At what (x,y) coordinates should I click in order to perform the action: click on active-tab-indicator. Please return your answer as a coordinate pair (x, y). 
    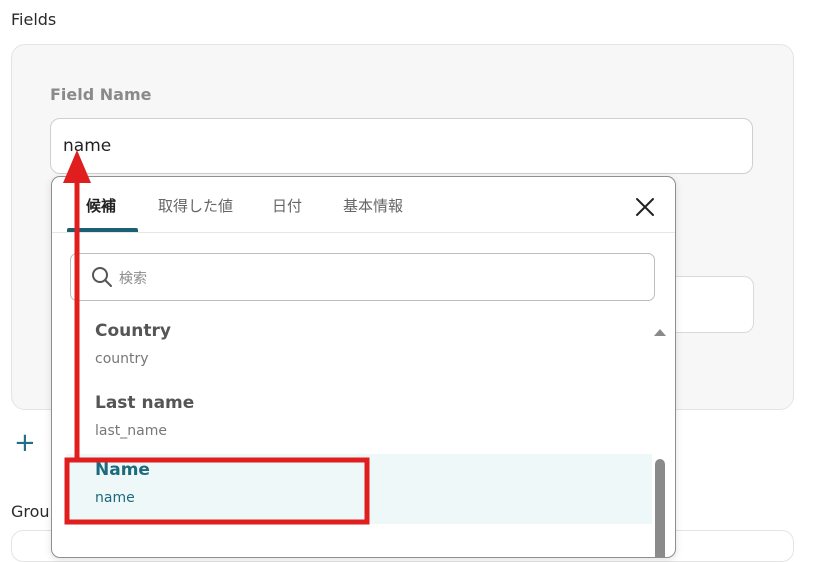
    Looking at the image, I should click on (102, 230).